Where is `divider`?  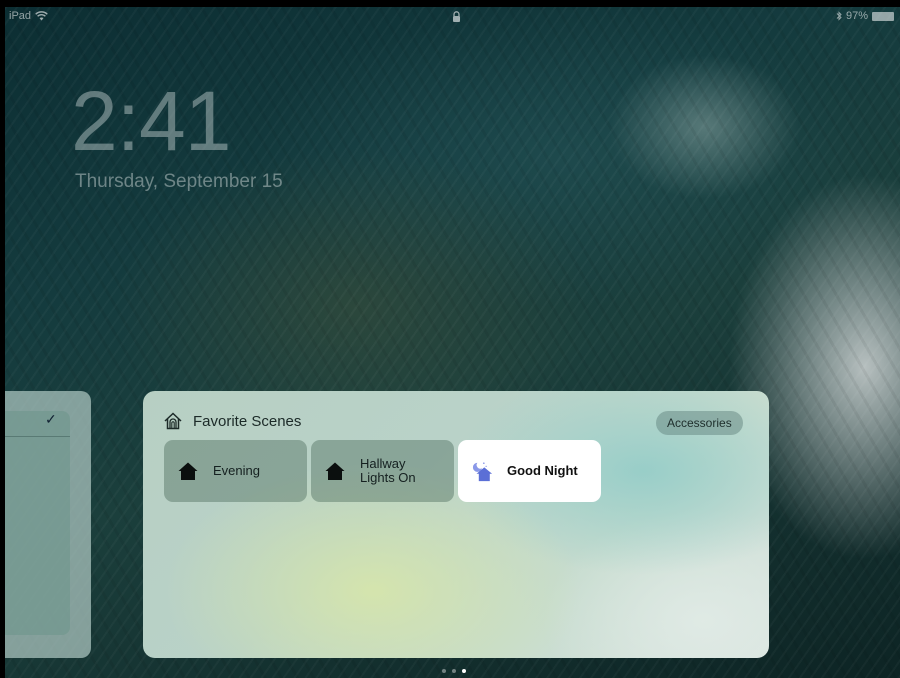 divider is located at coordinates (37, 436).